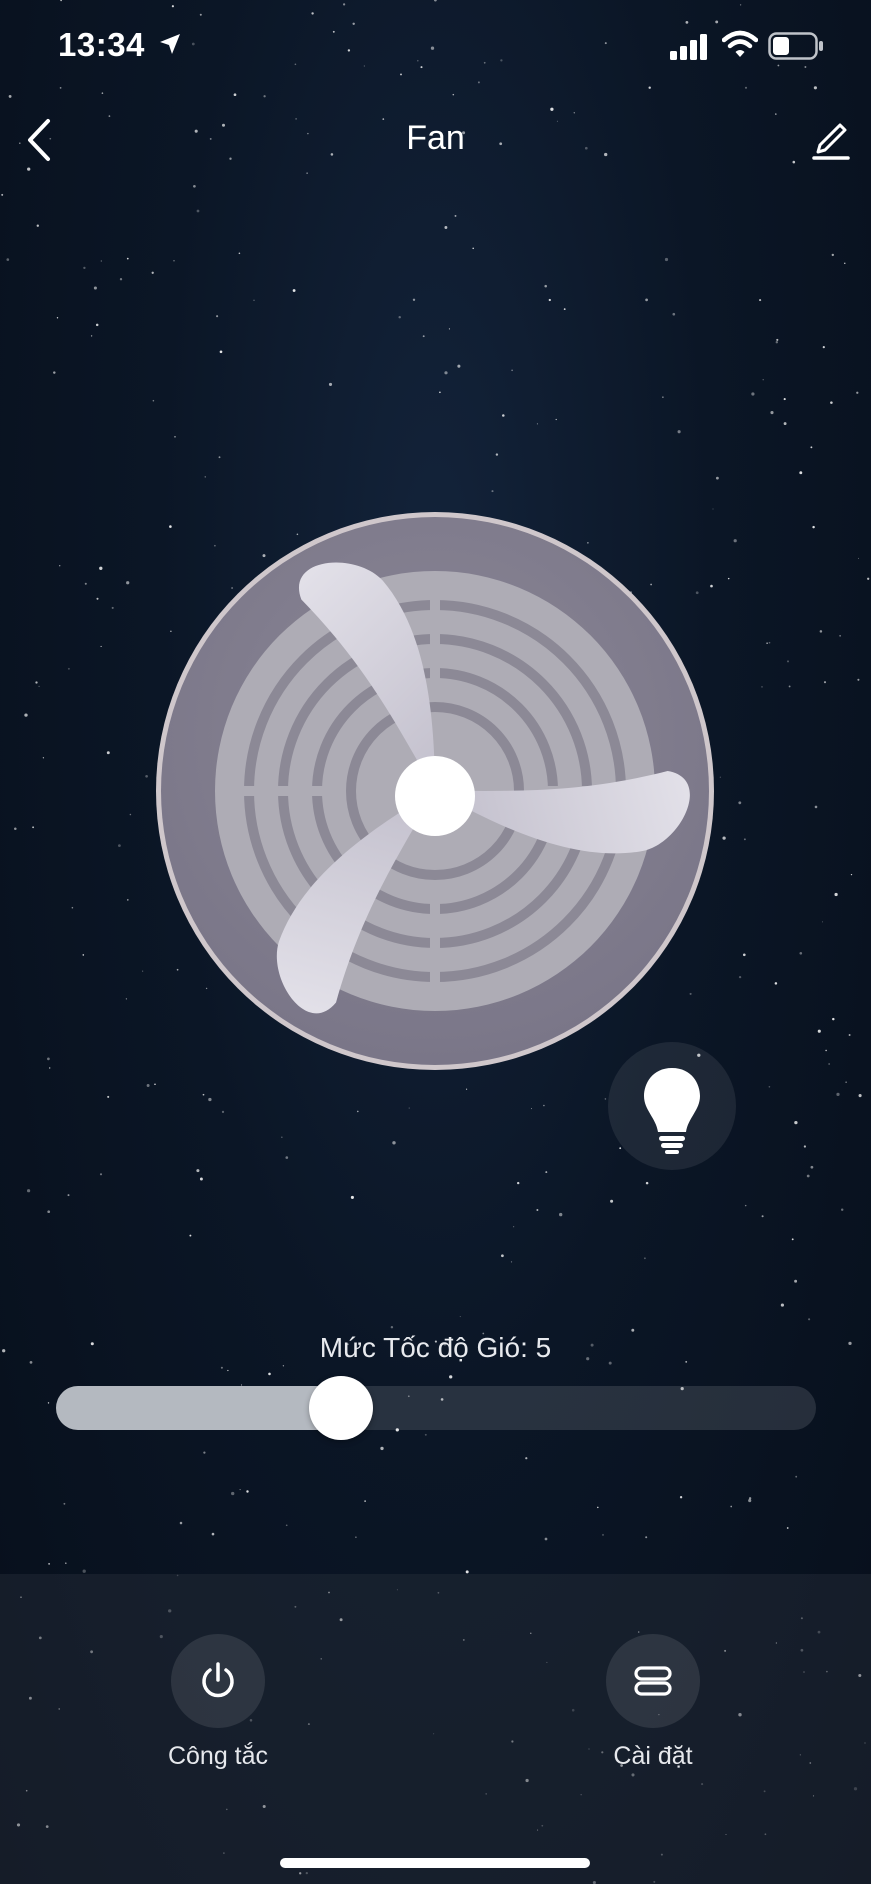 The height and width of the screenshot is (1884, 871). Describe the element at coordinates (101, 44) in the screenshot. I see `status-time: 13:34` at that location.